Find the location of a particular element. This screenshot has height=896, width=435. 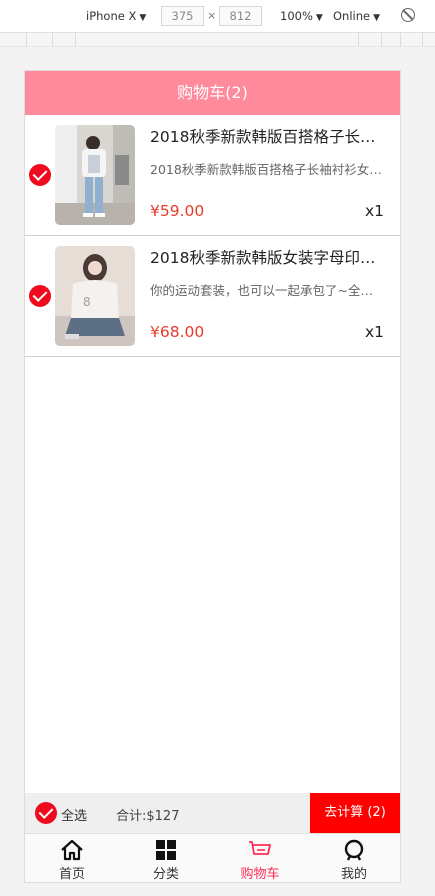

item-description: 你的运动套装，也可以一起承包了~全新上市 is located at coordinates (266, 290).